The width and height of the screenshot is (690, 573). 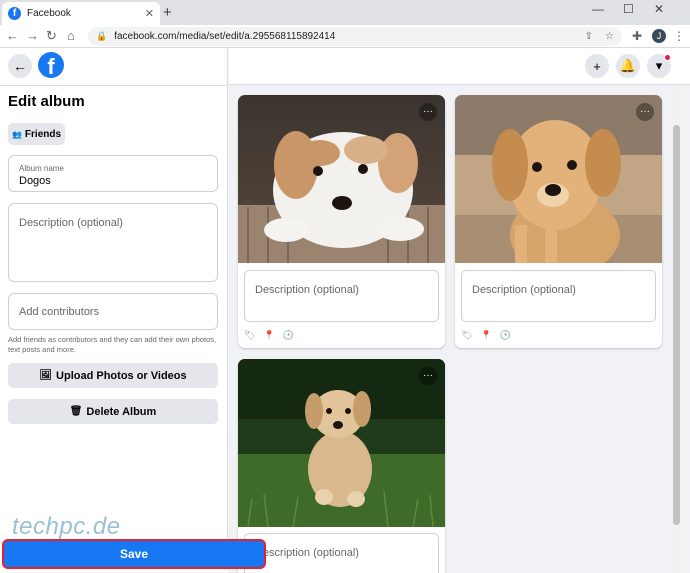 I want to click on home-icon: ⌂, so click(x=71, y=35).